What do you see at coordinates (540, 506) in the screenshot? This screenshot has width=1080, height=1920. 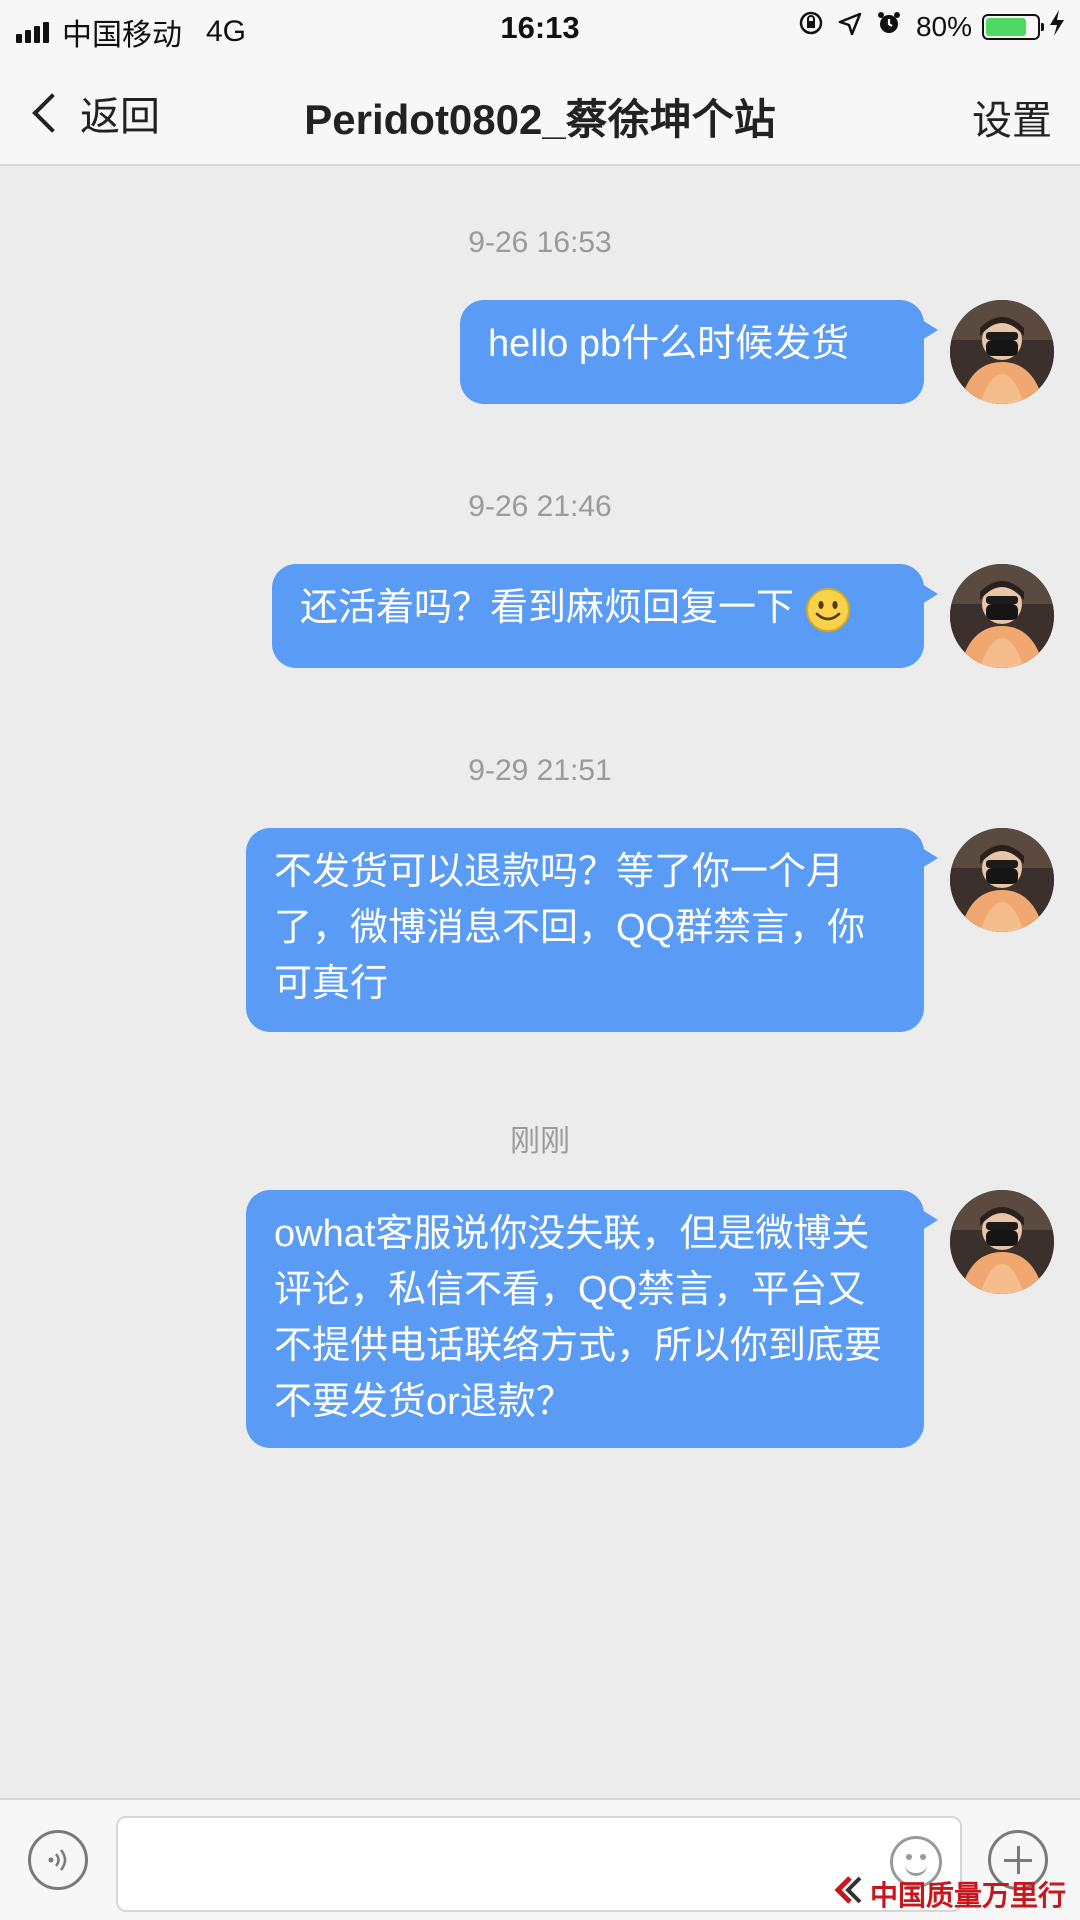 I see `message-timestamp: 9-26 21:46` at bounding box center [540, 506].